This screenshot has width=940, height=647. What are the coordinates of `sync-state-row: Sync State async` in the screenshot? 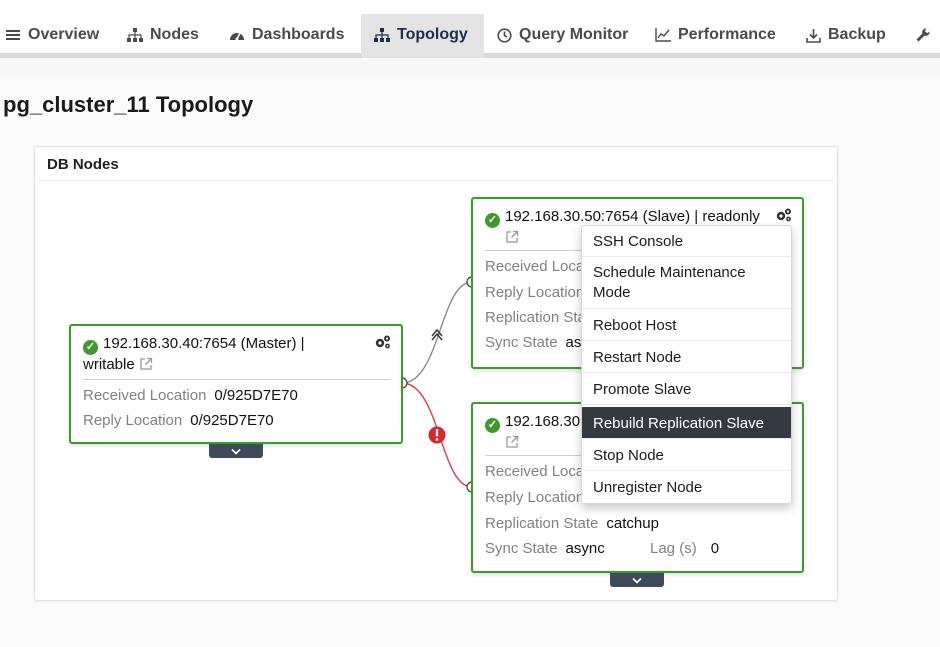 It's located at (545, 548).